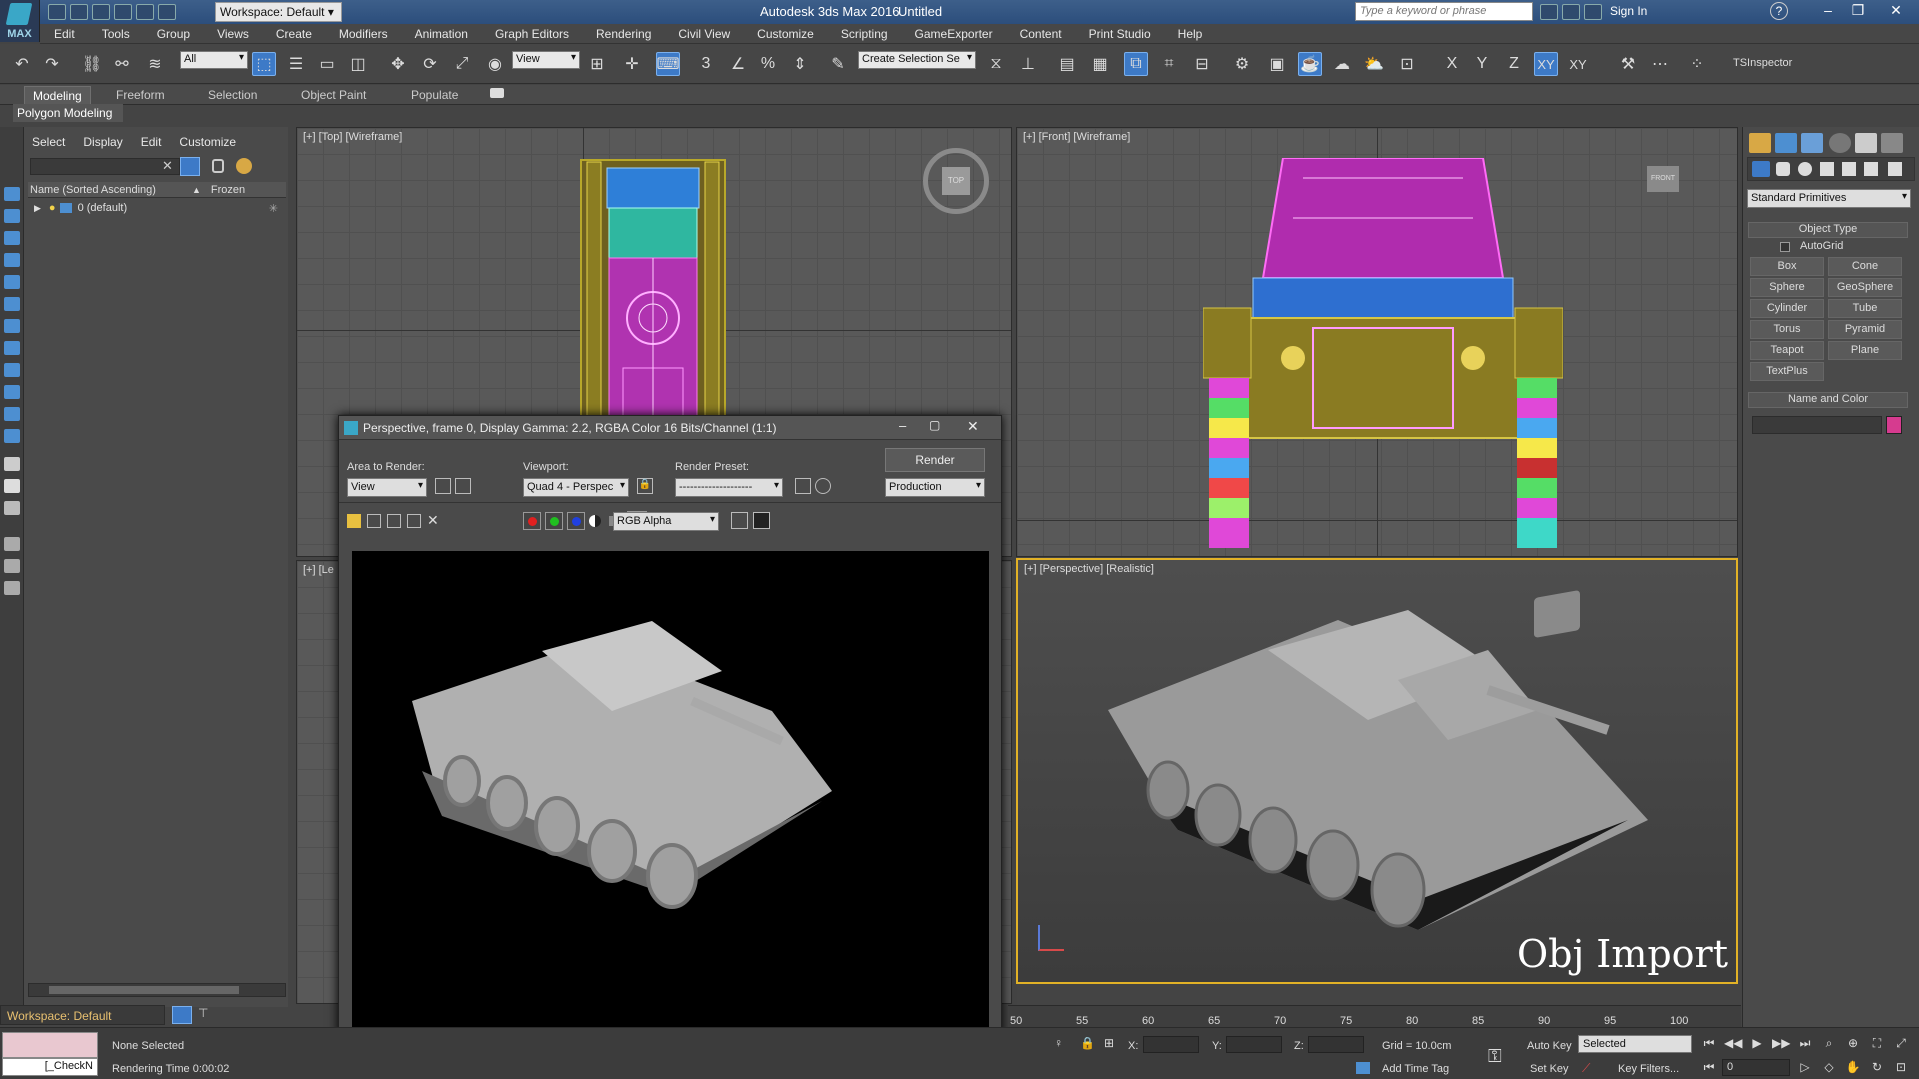 This screenshot has width=1919, height=1079. What do you see at coordinates (398, 64) in the screenshot?
I see `move-icon: ✥` at bounding box center [398, 64].